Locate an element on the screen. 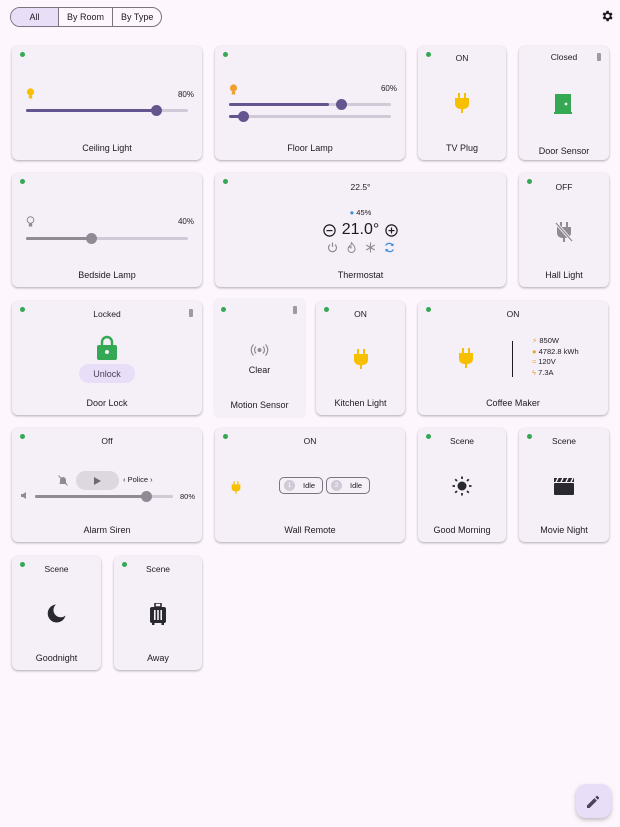 Image resolution: width=620 pixels, height=827 pixels. alarm-siren-card: Off ‹ Police › 80% Alarm Siren is located at coordinates (107, 485).